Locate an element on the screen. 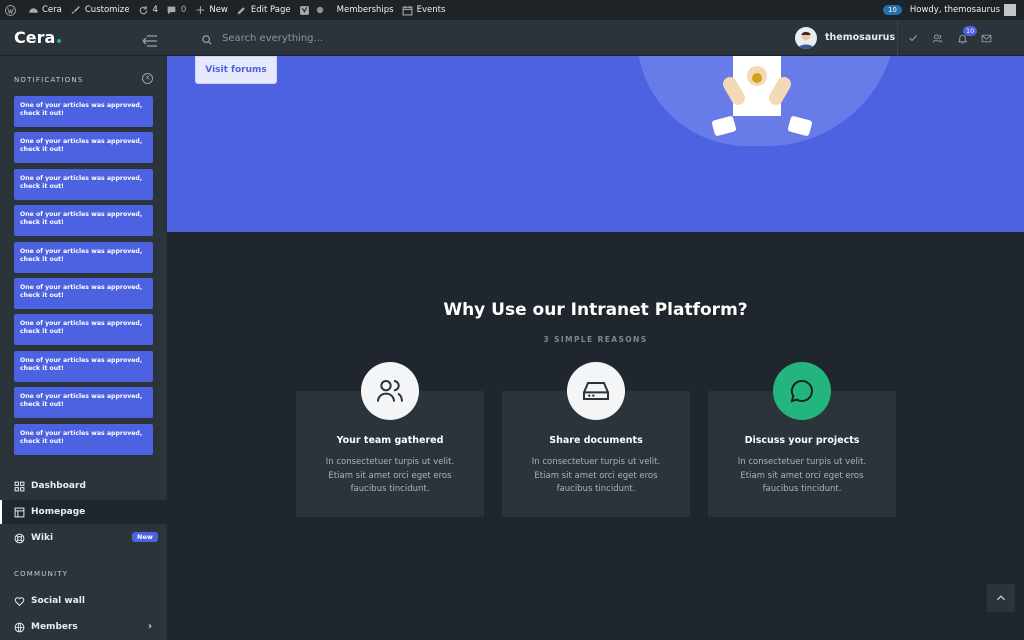 Image resolution: width=1024 pixels, height=640 pixels. sidebar-item-label: Dashboard is located at coordinates (58, 486).